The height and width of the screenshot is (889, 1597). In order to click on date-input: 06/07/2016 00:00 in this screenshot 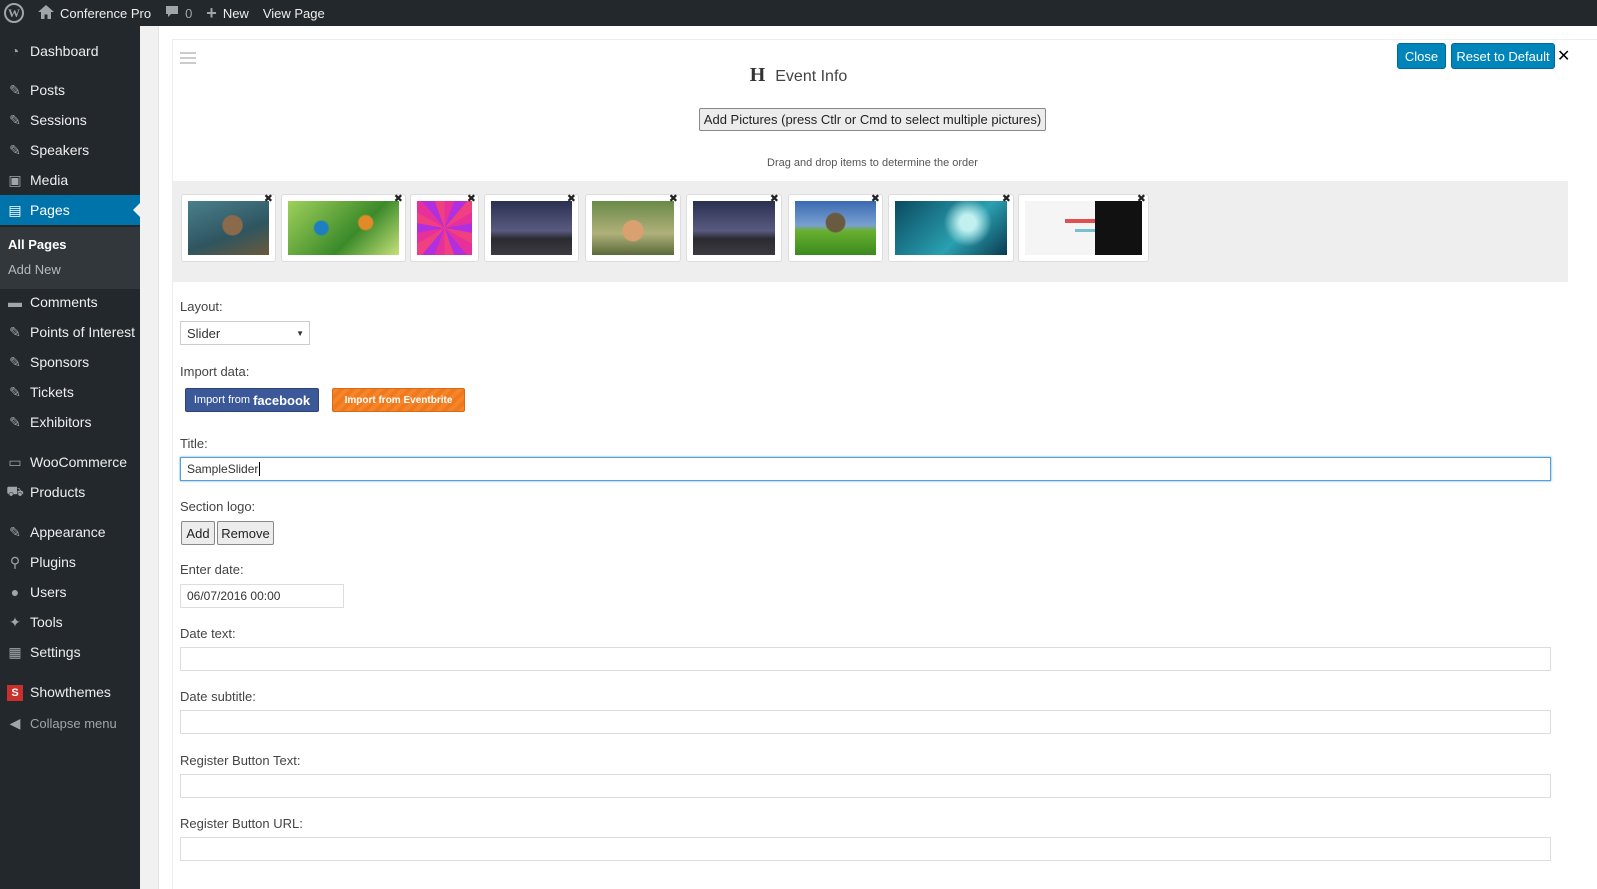, I will do `click(262, 596)`.